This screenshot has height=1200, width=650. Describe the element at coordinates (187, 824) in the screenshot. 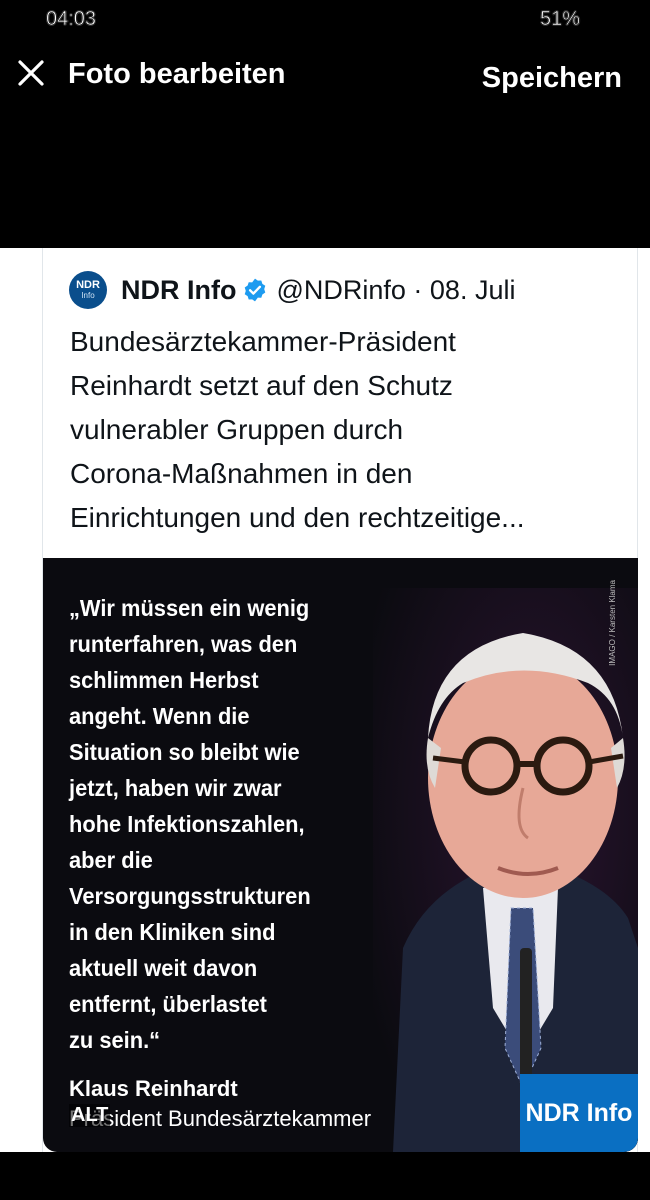

I see `quote-line: hohe Infektionszahlen,` at that location.